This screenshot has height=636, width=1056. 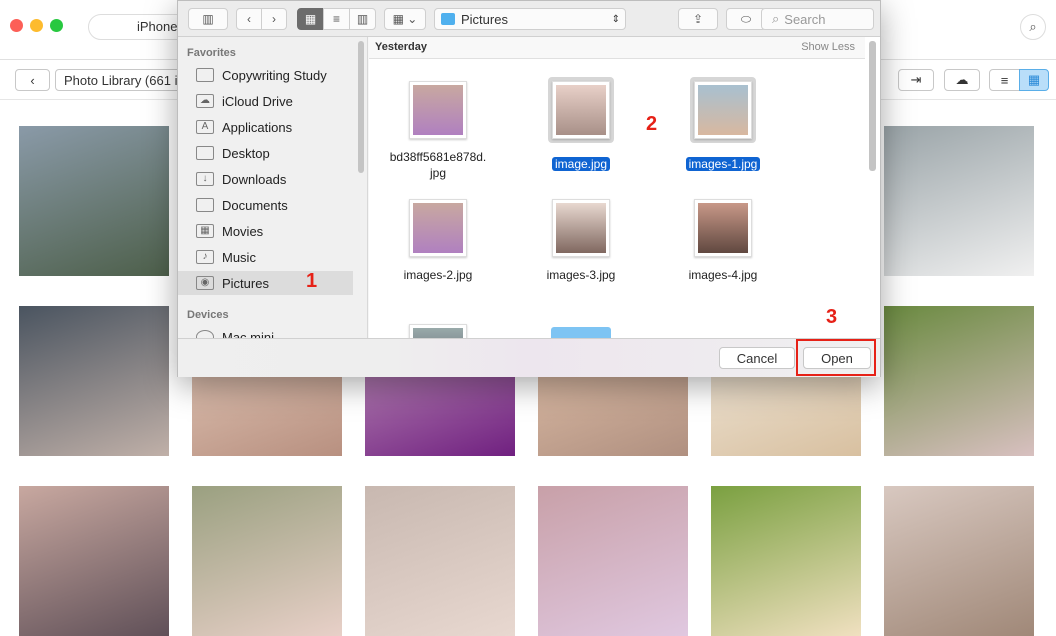 I want to click on file-name: image.jpg, so click(x=581, y=164).